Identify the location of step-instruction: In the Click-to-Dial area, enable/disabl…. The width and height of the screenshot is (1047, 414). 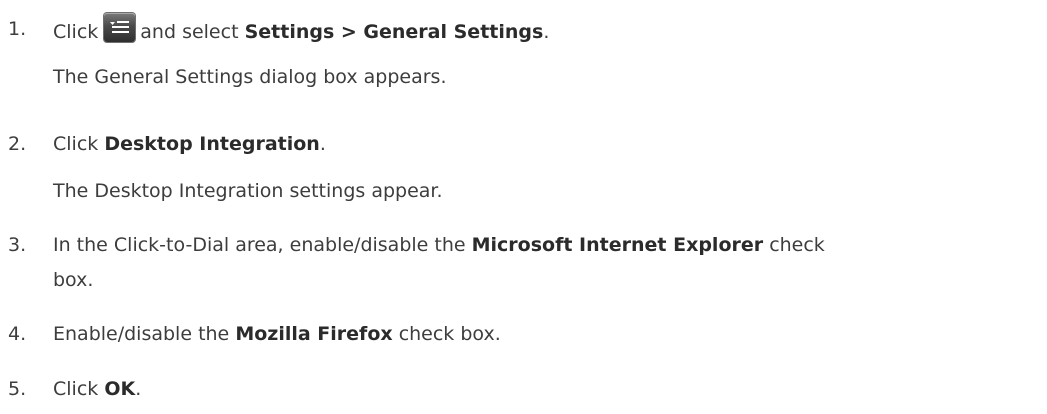
(439, 245).